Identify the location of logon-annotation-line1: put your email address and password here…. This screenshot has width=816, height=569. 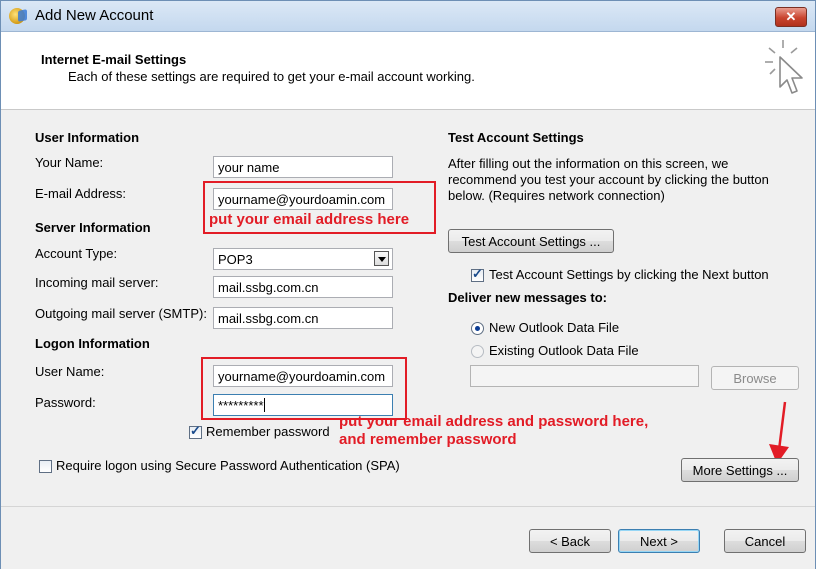
(494, 421).